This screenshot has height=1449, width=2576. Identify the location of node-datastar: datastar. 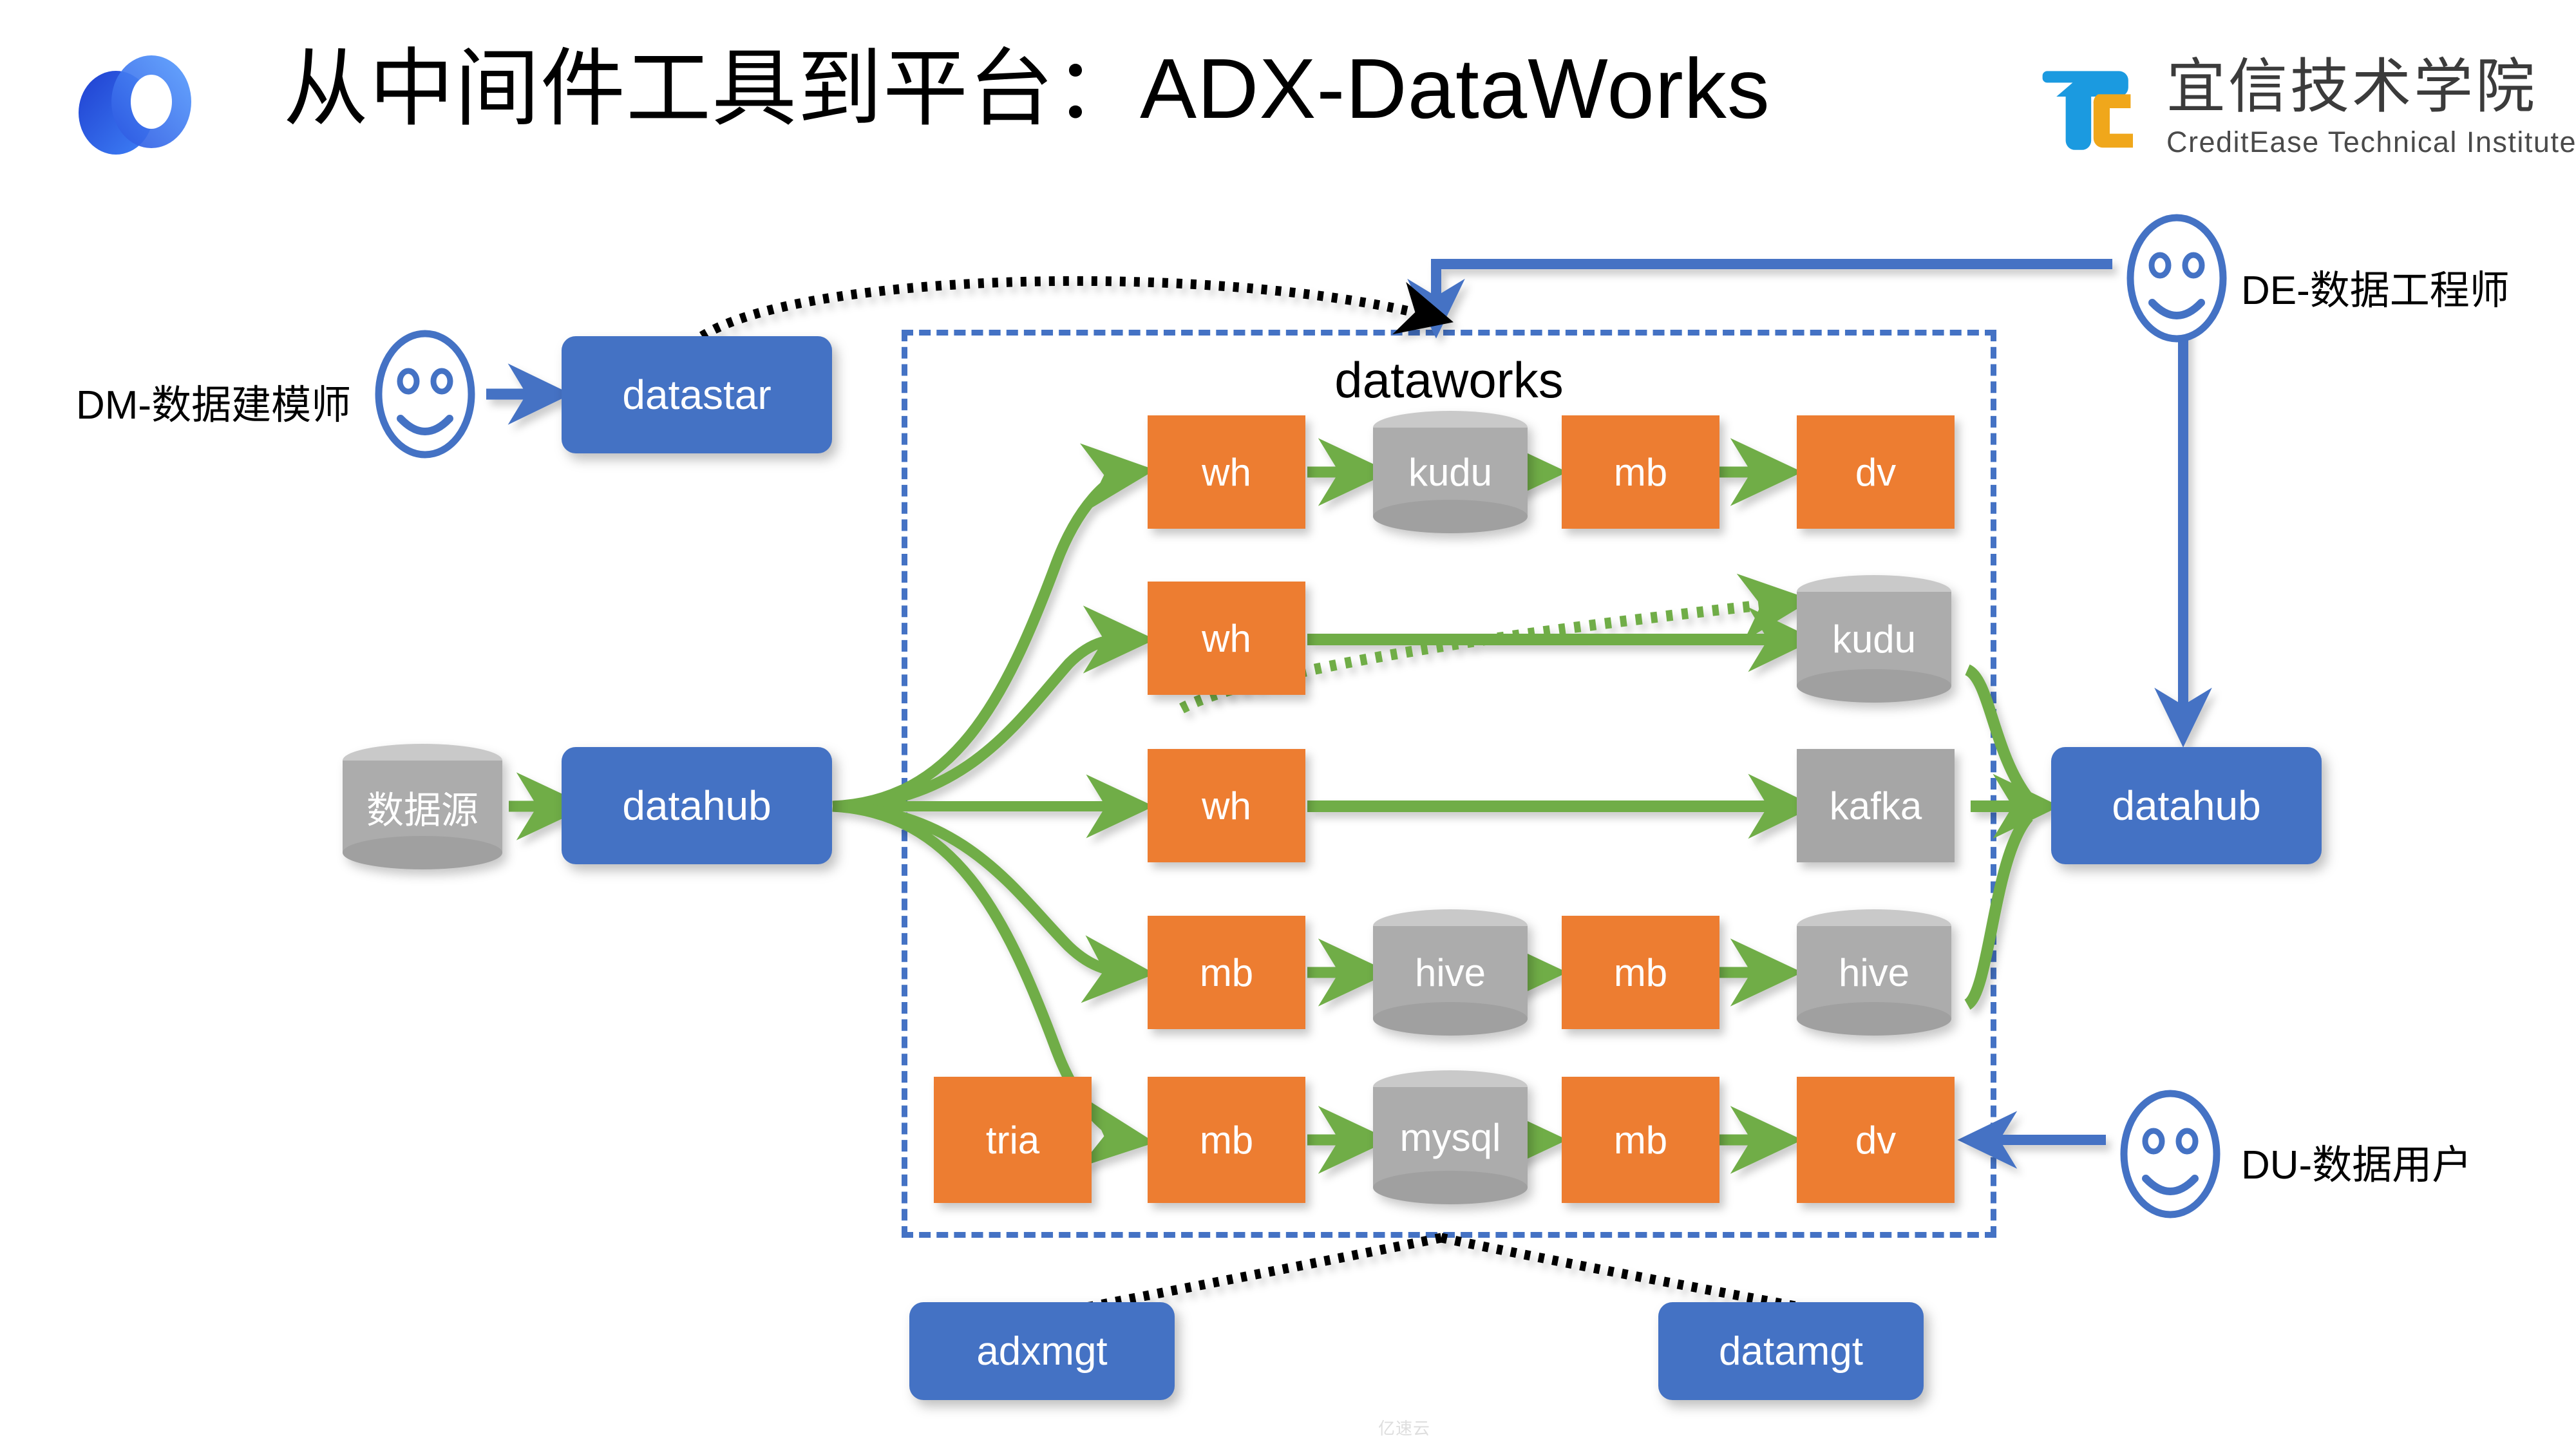
(697, 395).